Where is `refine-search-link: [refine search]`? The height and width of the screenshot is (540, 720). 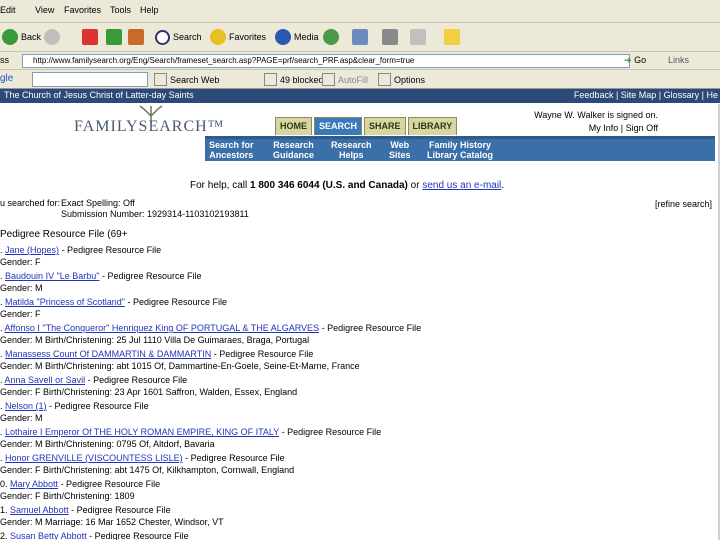 refine-search-link: [refine search] is located at coordinates (683, 204).